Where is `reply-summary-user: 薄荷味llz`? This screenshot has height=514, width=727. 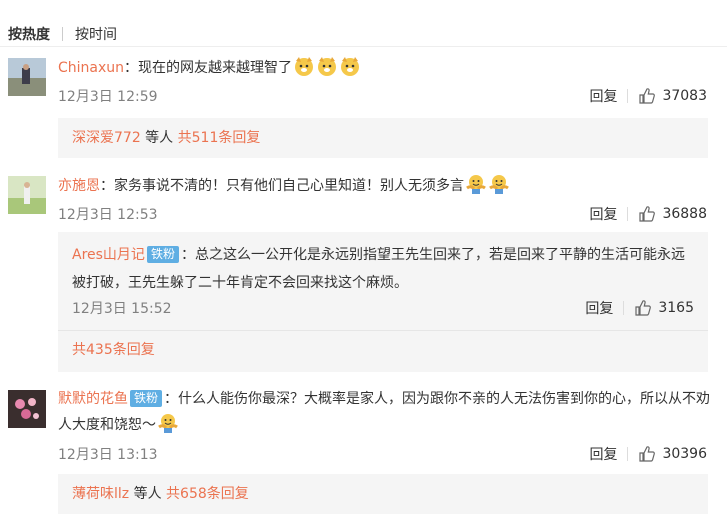
reply-summary-user: 薄荷味llz is located at coordinates (100, 494).